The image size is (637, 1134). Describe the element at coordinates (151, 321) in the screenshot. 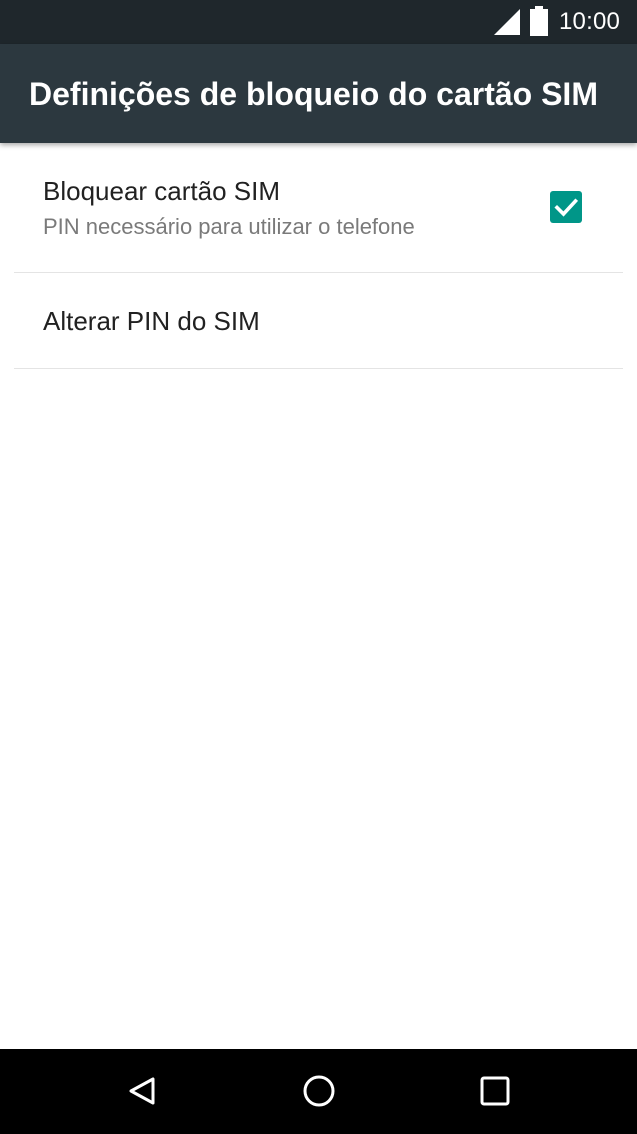

I see `preference-title: Alterar PIN do SIM` at that location.